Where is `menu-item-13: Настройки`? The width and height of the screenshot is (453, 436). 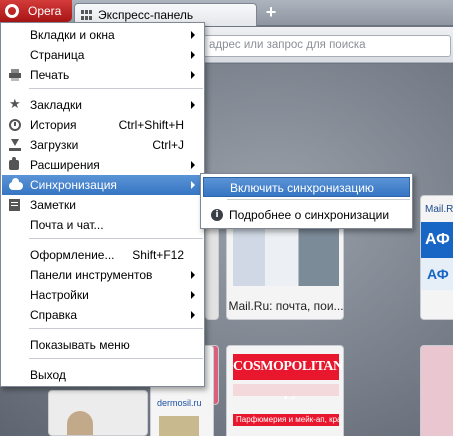 menu-item-13: Настройки is located at coordinates (103, 295).